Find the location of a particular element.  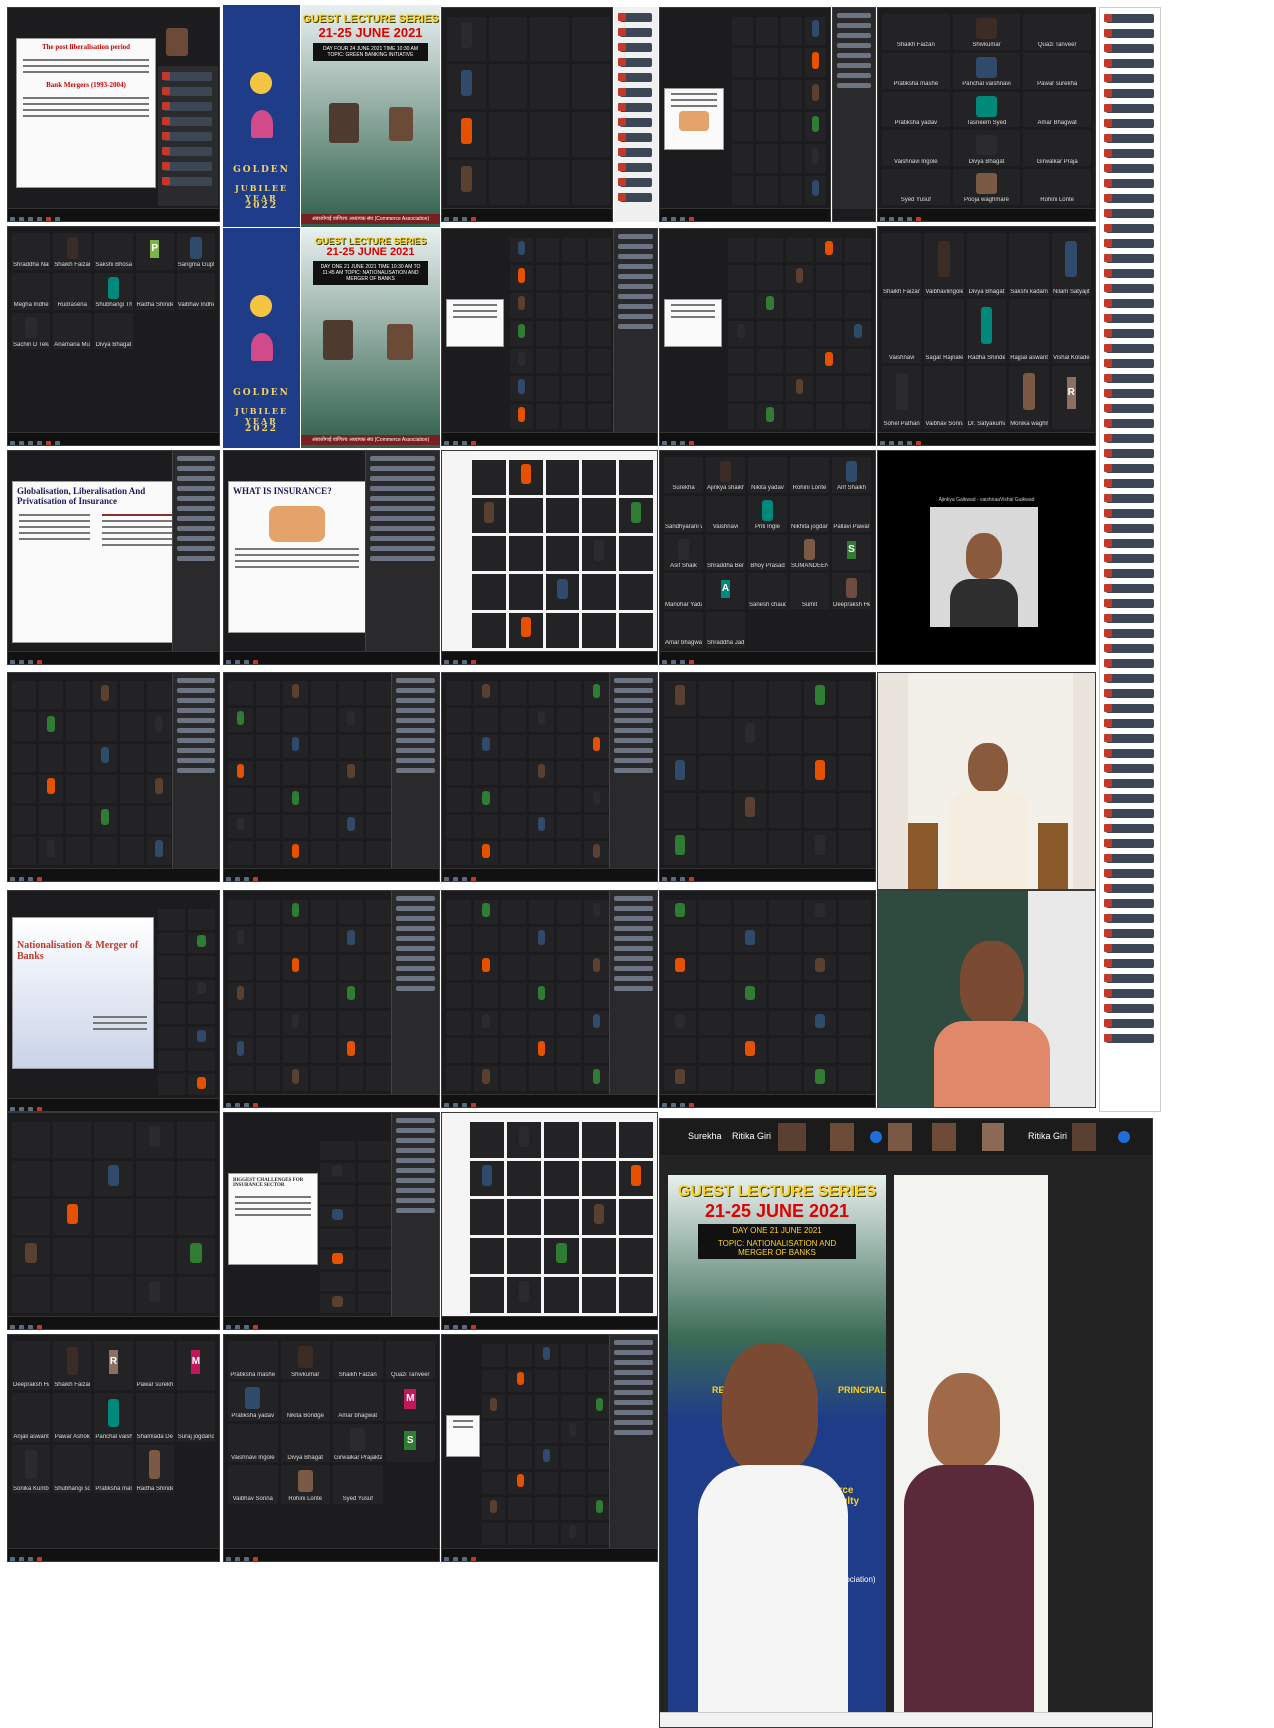

participant-tile: Rajpal aswant is located at coordinates (1029, 331).